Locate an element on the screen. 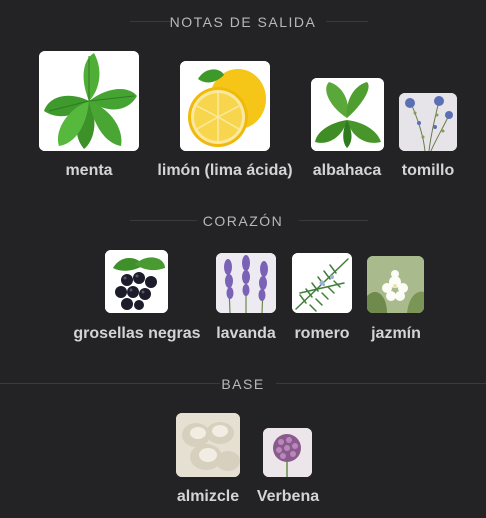  blackcurrant-icon is located at coordinates (136, 281).